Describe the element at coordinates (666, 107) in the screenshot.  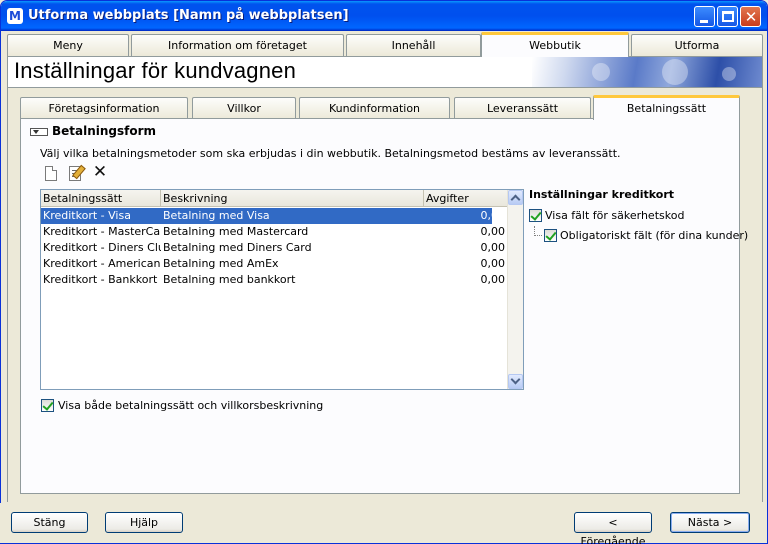
I see `tab-betalningssatt: Betalningssätt` at that location.